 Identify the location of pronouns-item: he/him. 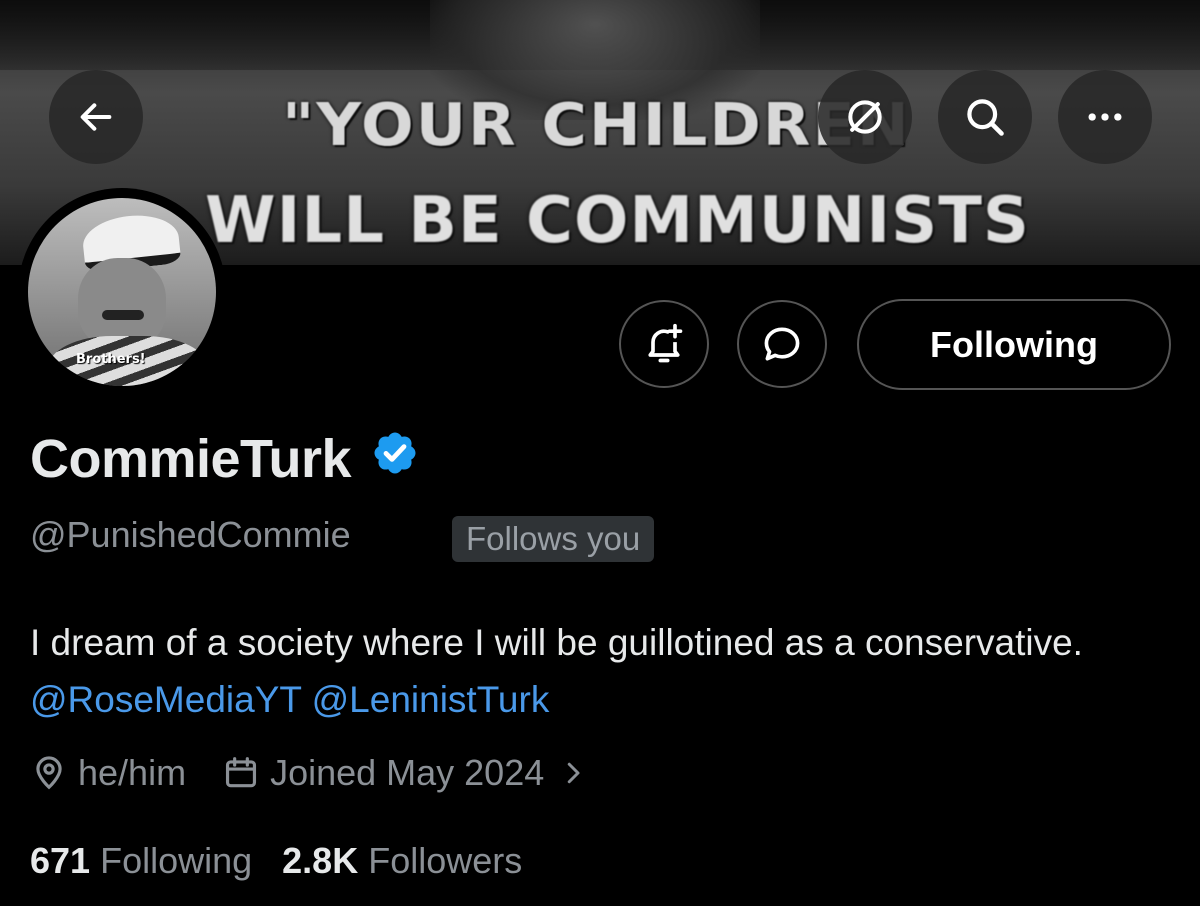
(108, 773).